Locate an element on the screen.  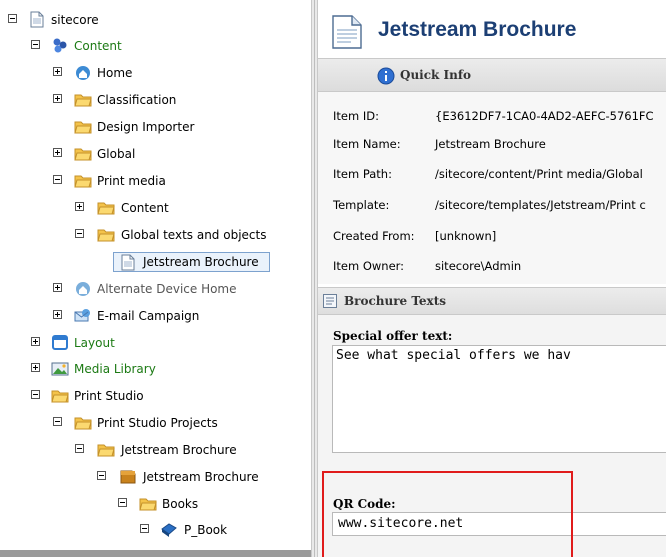
tree-item-p-book: P_Book is located at coordinates (150, 530).